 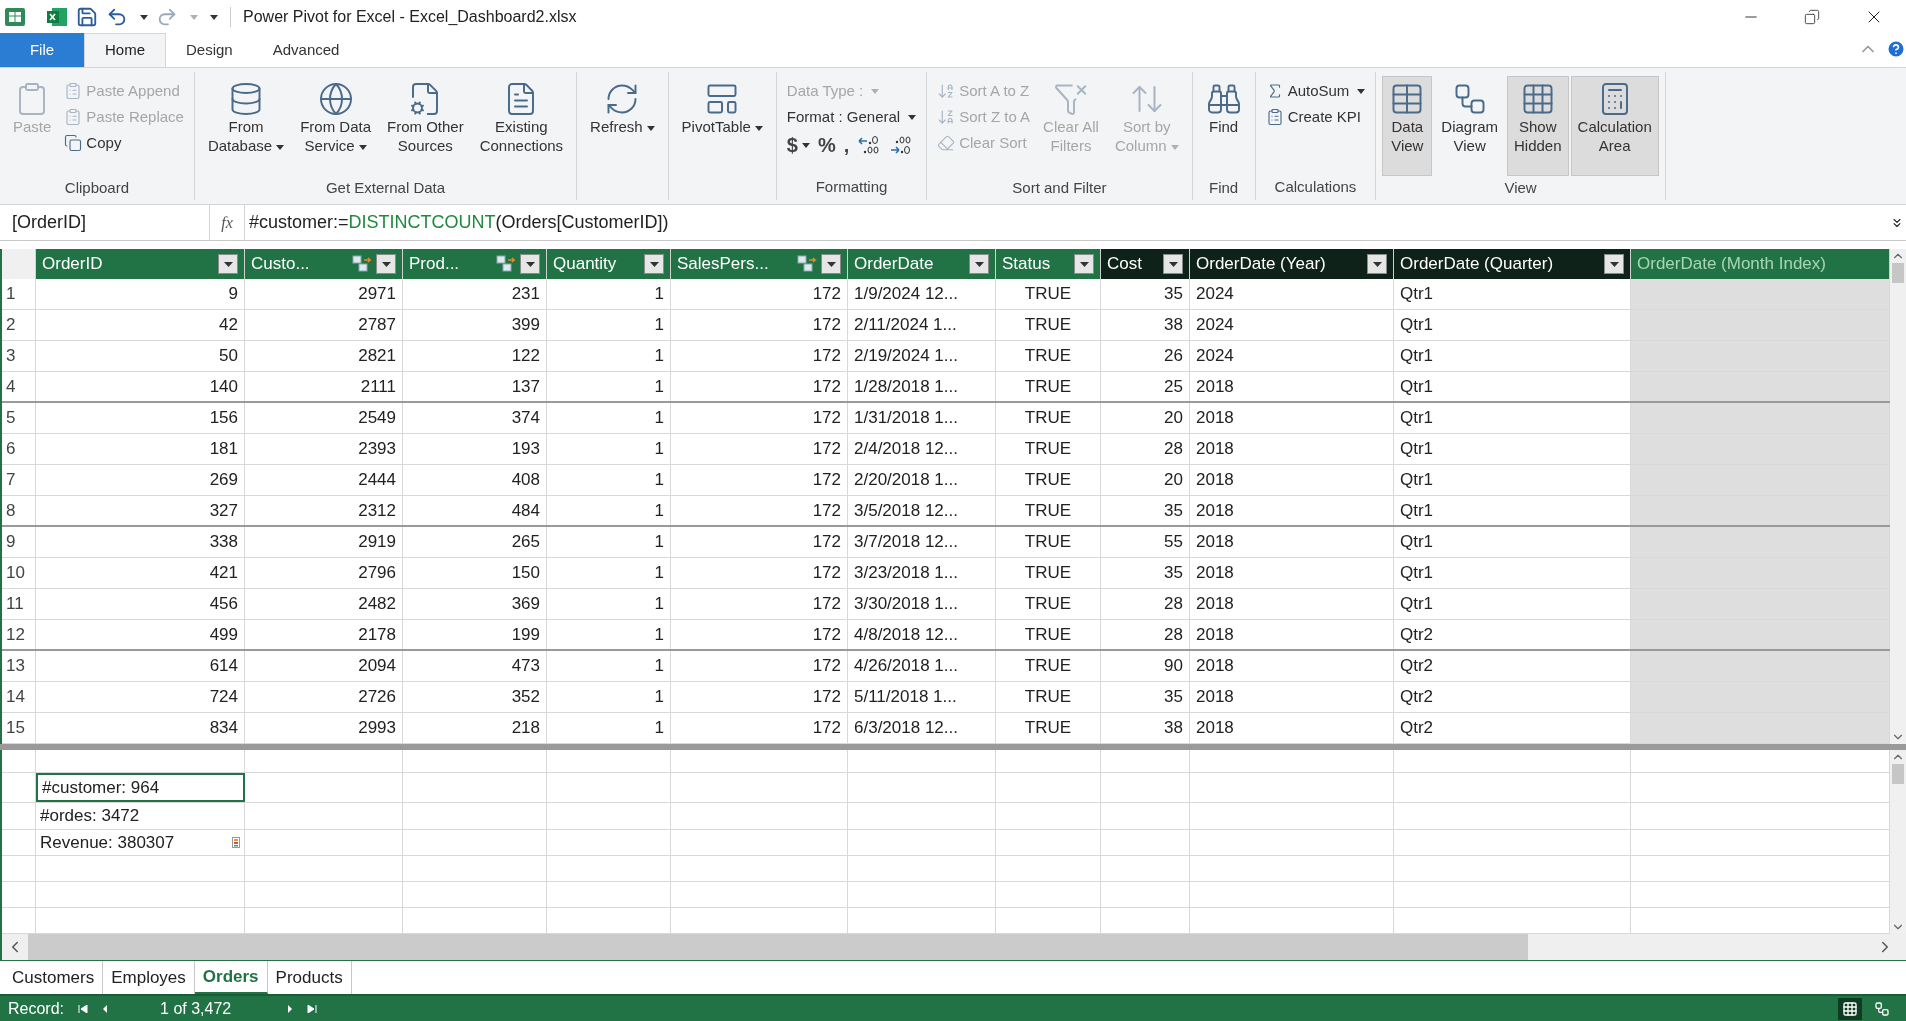 What do you see at coordinates (125, 50) in the screenshot?
I see `ribbon-tab: Home` at bounding box center [125, 50].